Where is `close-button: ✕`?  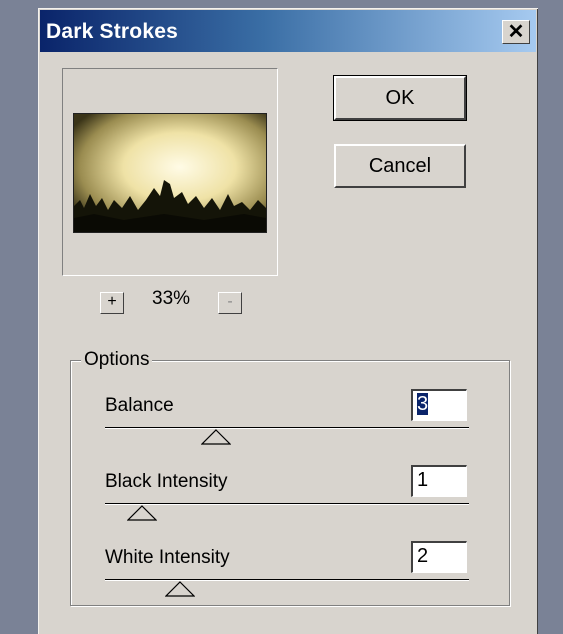
close-button: ✕ is located at coordinates (516, 32).